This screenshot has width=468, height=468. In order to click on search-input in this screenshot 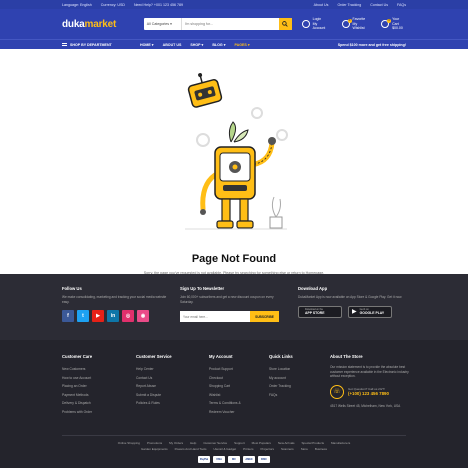, I will do `click(230, 24)`.